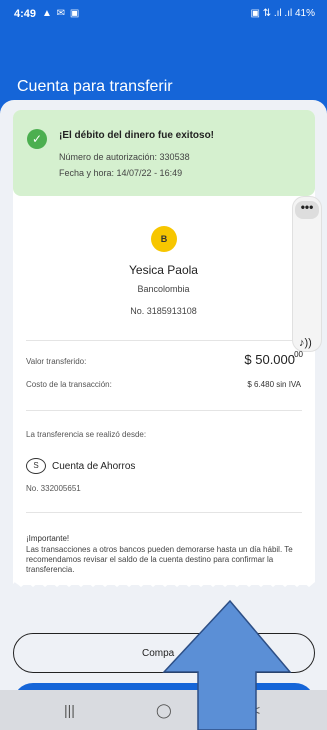 The height and width of the screenshot is (730, 327). What do you see at coordinates (86, 434) in the screenshot?
I see `origin-label: La transferencia se realizó desde:` at bounding box center [86, 434].